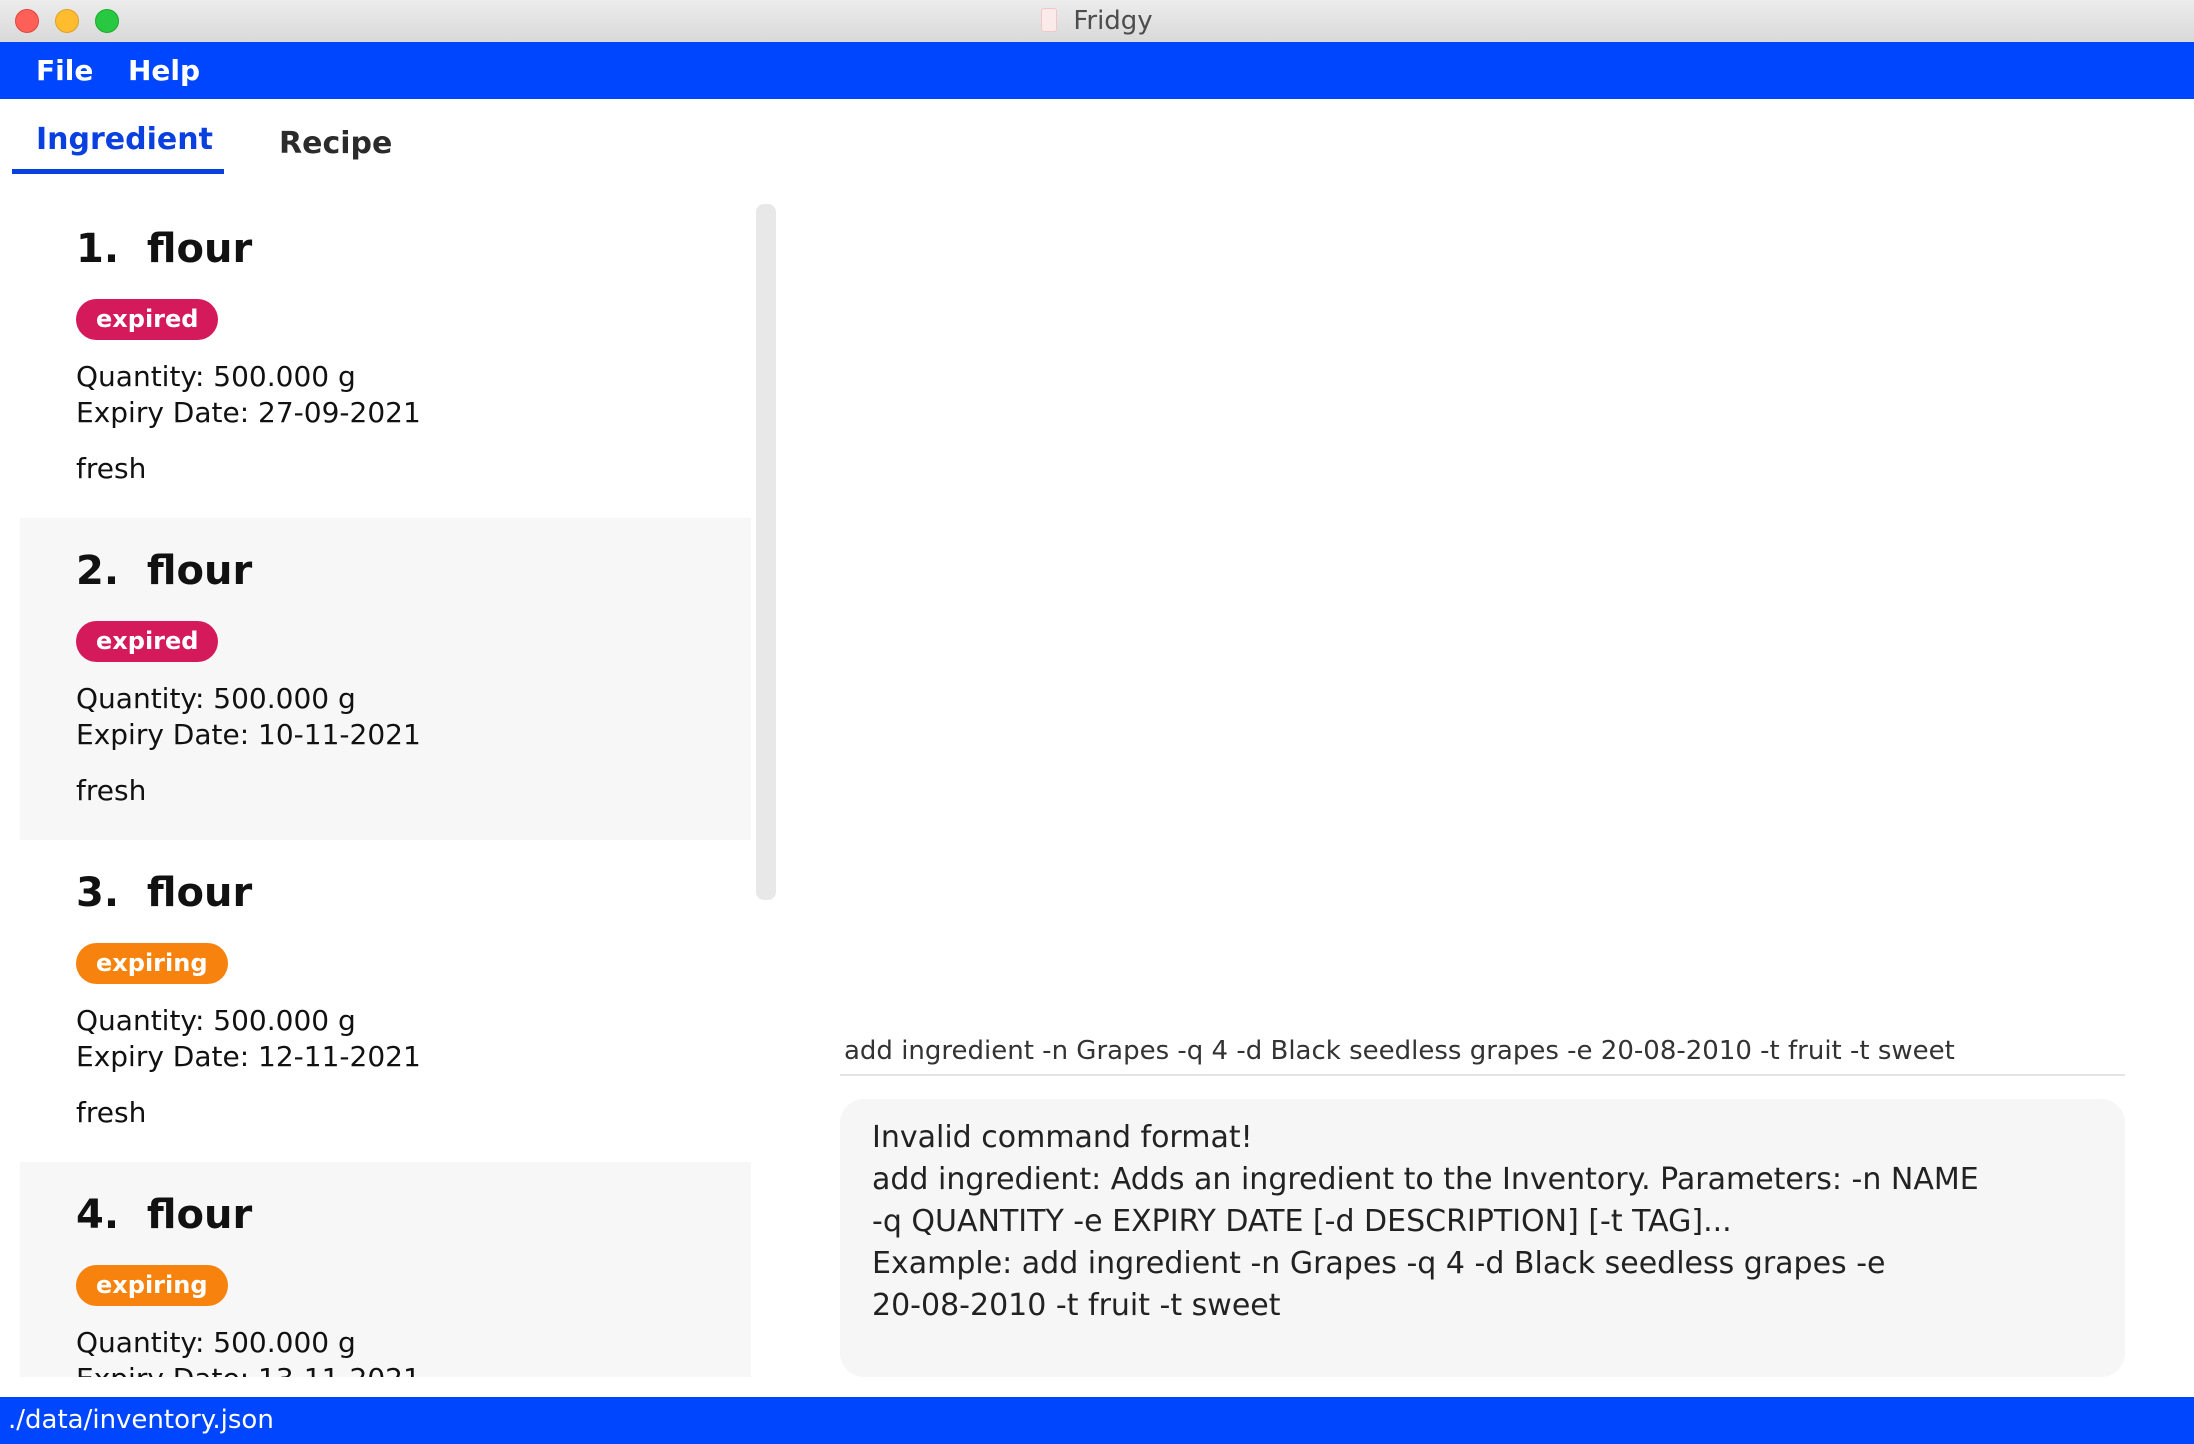 Image resolution: width=2194 pixels, height=1444 pixels. Describe the element at coordinates (335, 143) in the screenshot. I see `tab-recipe: Recipe` at that location.